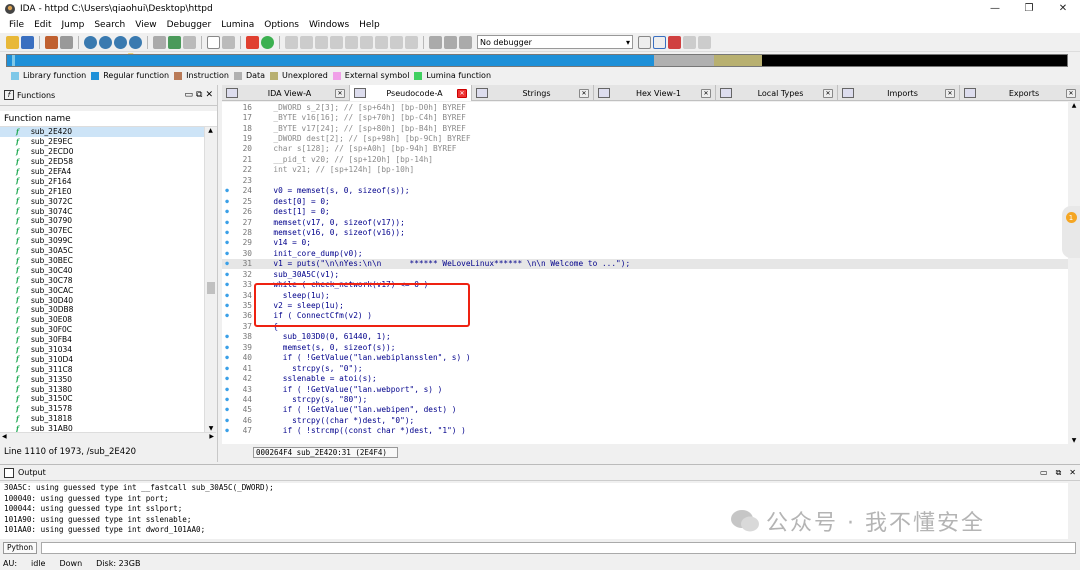  What do you see at coordinates (102, 231) in the screenshot?
I see `function-row: f sub_307EC` at bounding box center [102, 231].